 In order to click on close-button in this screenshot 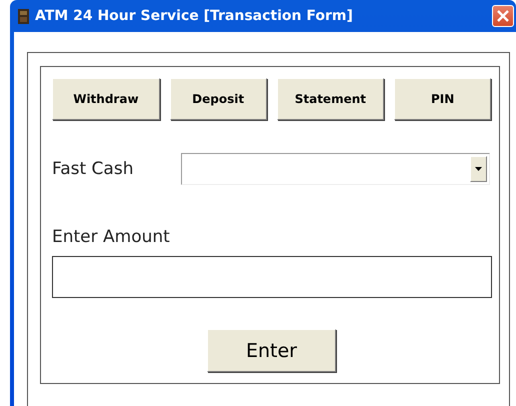, I will do `click(503, 16)`.